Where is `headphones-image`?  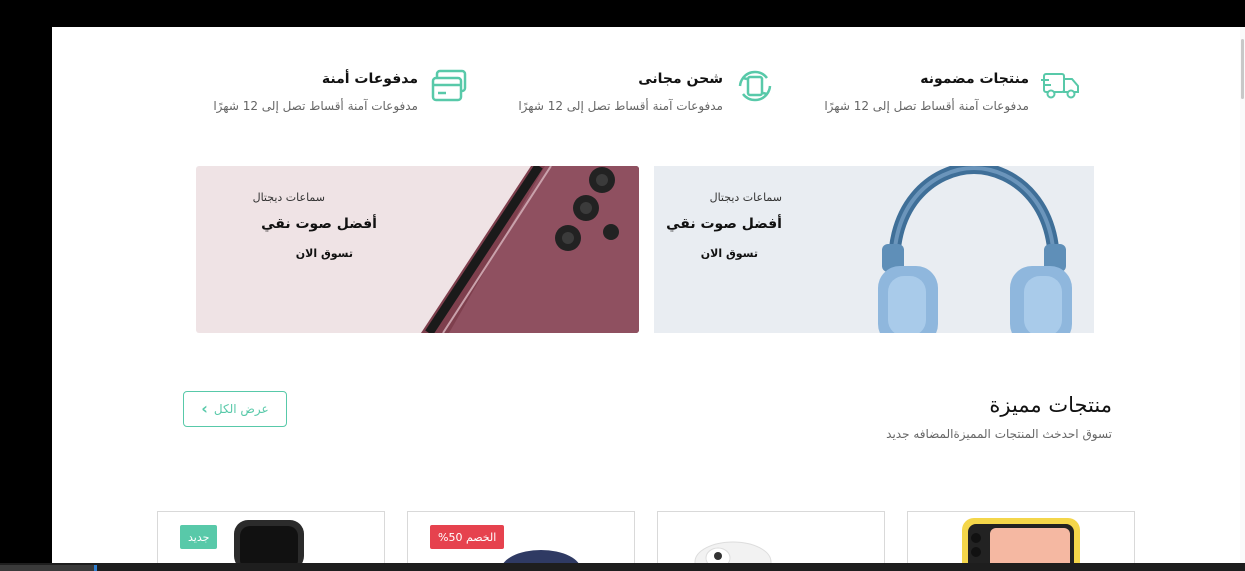 headphones-image is located at coordinates (975, 249).